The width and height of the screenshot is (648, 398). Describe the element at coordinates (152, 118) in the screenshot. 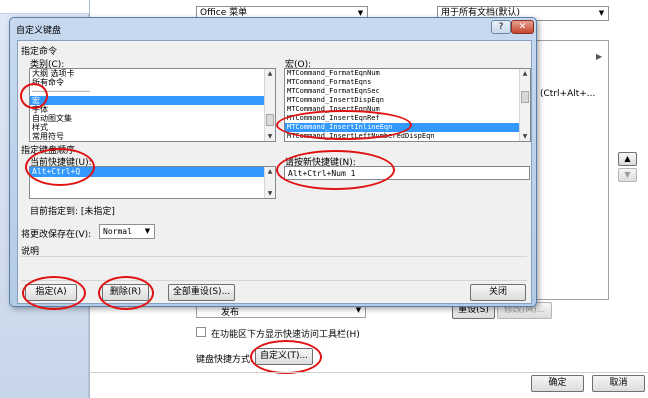

I see `category-item: 自动图文集` at that location.